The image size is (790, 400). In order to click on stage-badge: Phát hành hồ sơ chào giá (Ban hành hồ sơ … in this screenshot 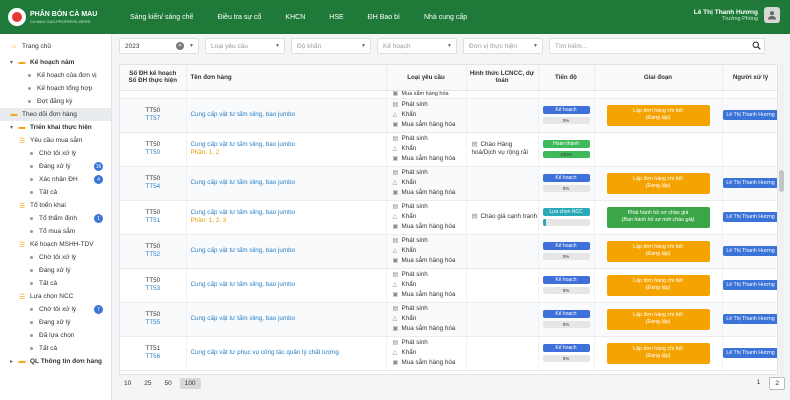, I will do `click(658, 217)`.